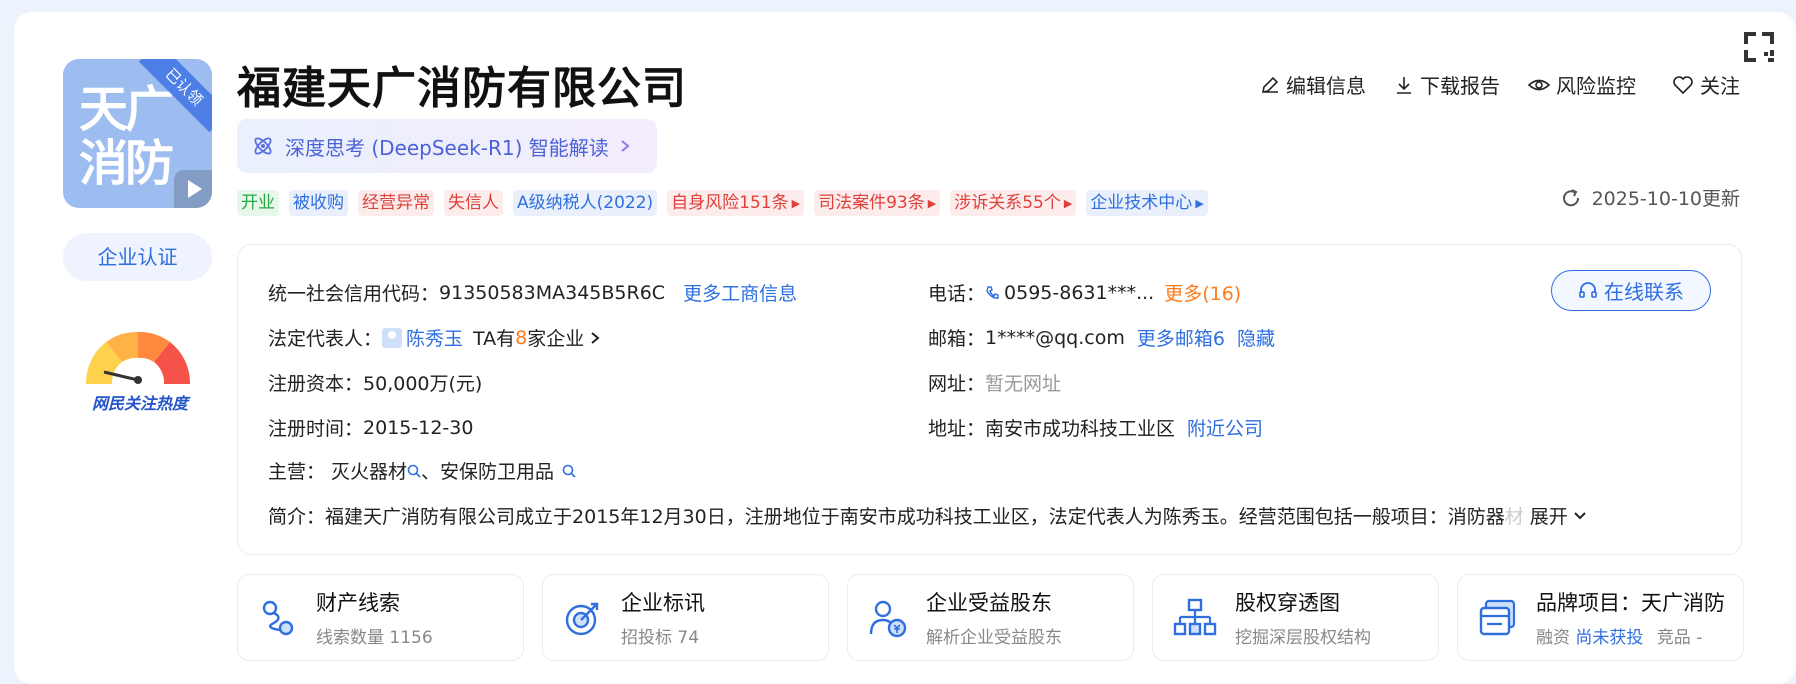  I want to click on tag-tech-center-label: 企业技术中心, so click(1141, 203).